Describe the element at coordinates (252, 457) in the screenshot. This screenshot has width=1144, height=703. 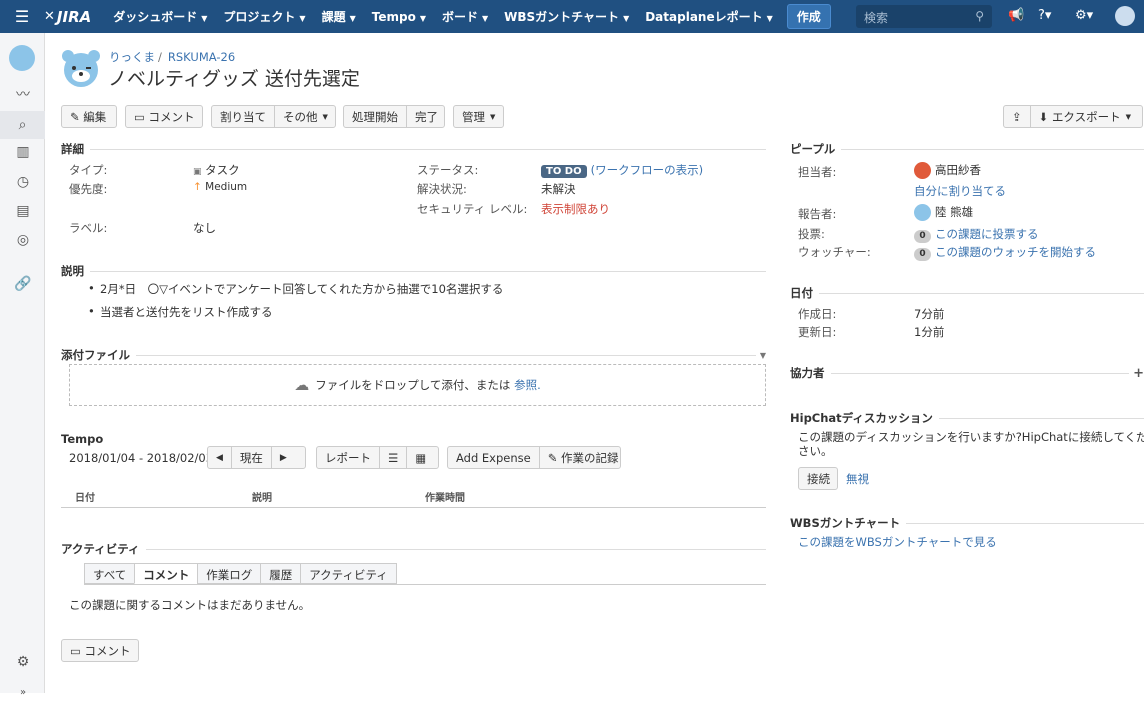
I see `current-period-button: 現在` at that location.